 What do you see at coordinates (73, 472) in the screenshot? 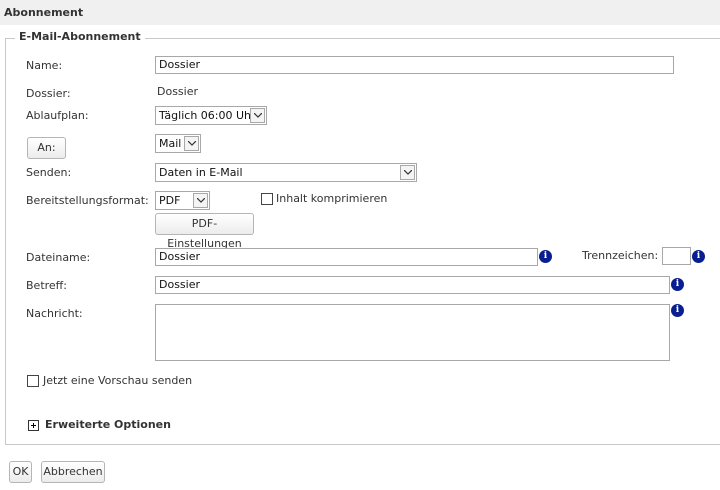
I see `cancel-button: Abbrechen` at bounding box center [73, 472].